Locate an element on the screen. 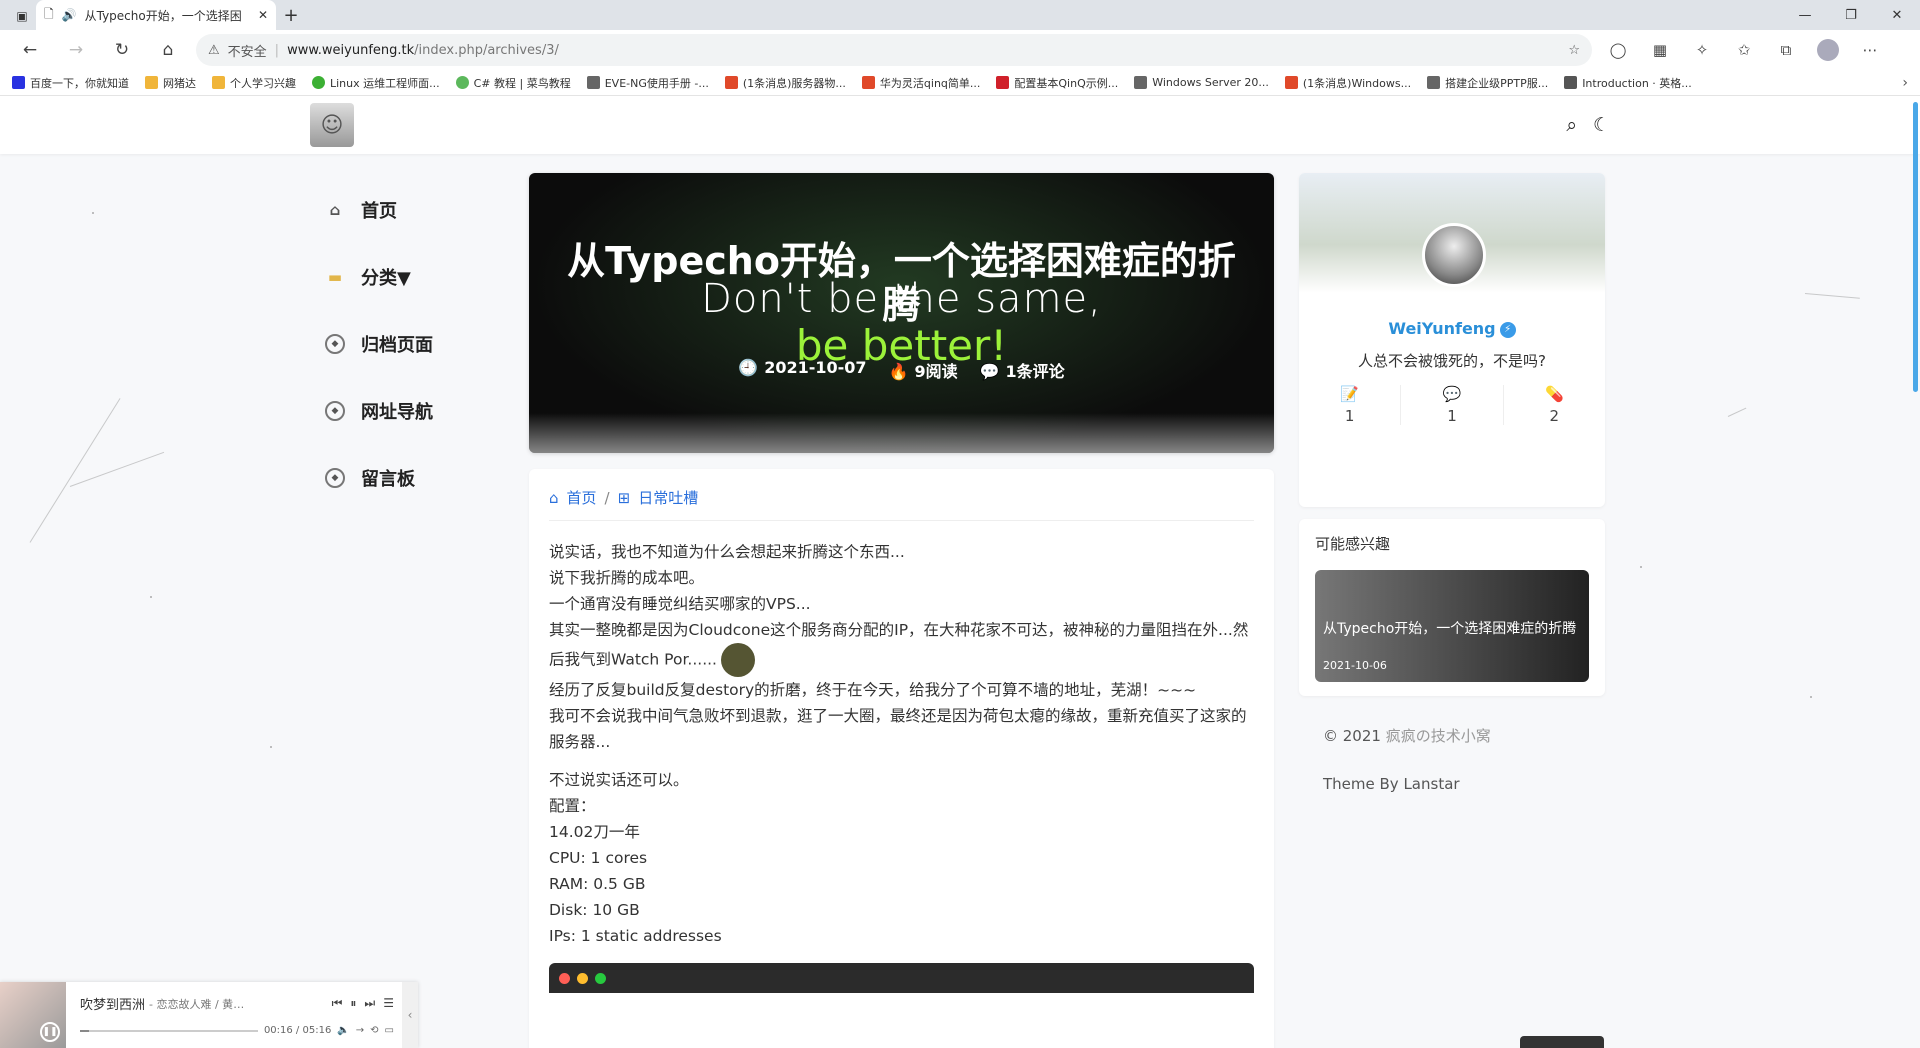 The width and height of the screenshot is (1920, 1048). volume-icon: 🔈 is located at coordinates (343, 1030).